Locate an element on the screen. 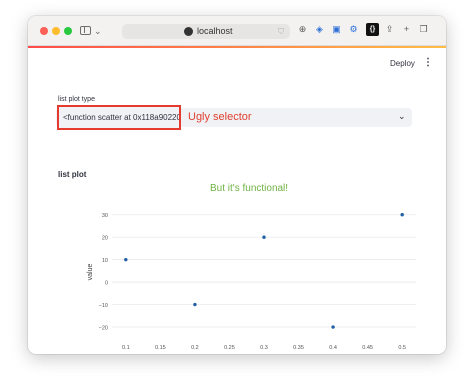 Image resolution: width=474 pixels, height=392 pixels. y-tick-label: −20 is located at coordinates (103, 329).